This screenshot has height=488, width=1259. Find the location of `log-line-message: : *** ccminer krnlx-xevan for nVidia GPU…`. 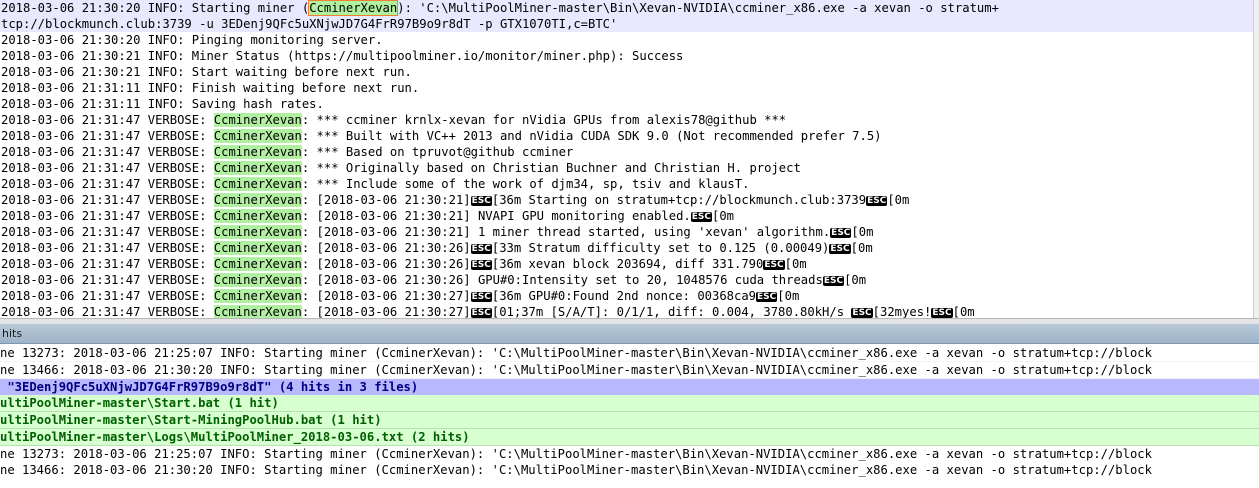

log-line-message: : *** ccminer krnlx-xevan for nVidia GPU… is located at coordinates (544, 120).